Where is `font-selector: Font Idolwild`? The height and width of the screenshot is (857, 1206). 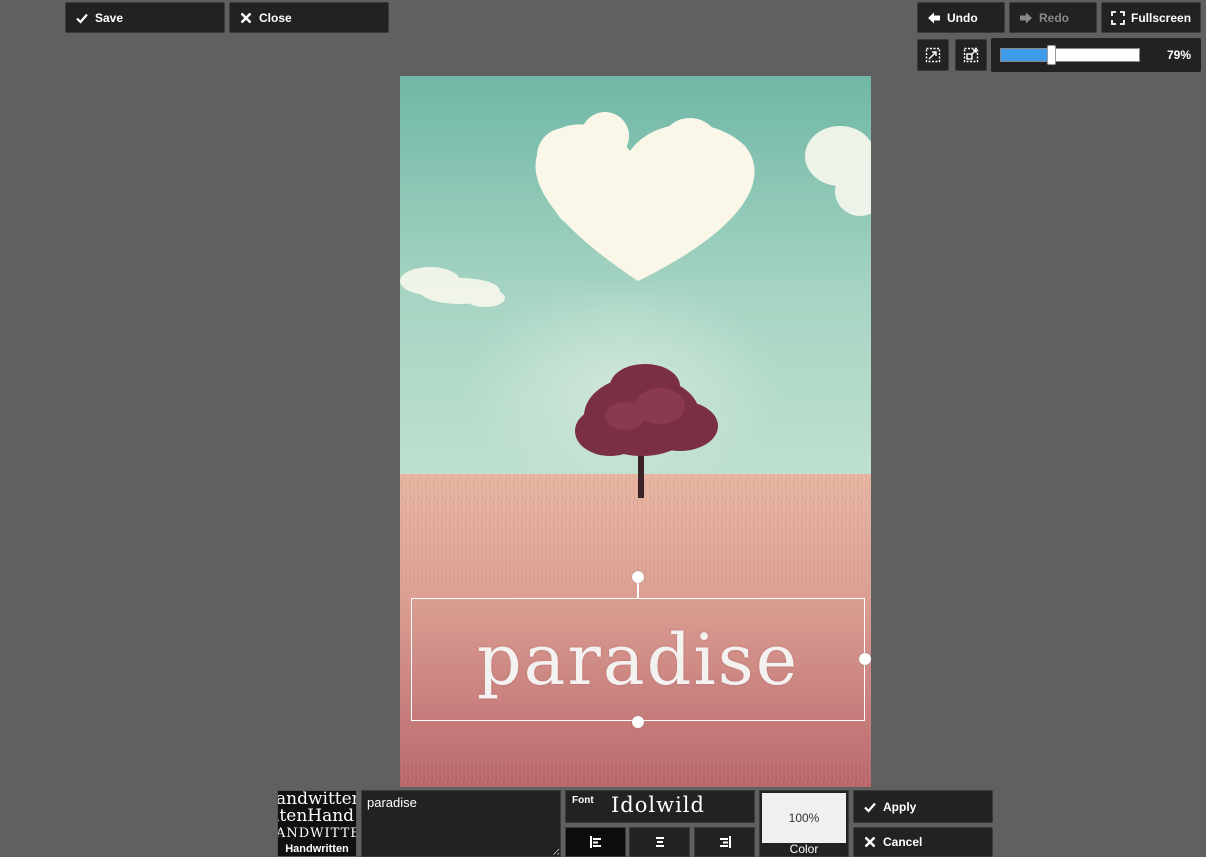 font-selector: Font Idolwild is located at coordinates (660, 806).